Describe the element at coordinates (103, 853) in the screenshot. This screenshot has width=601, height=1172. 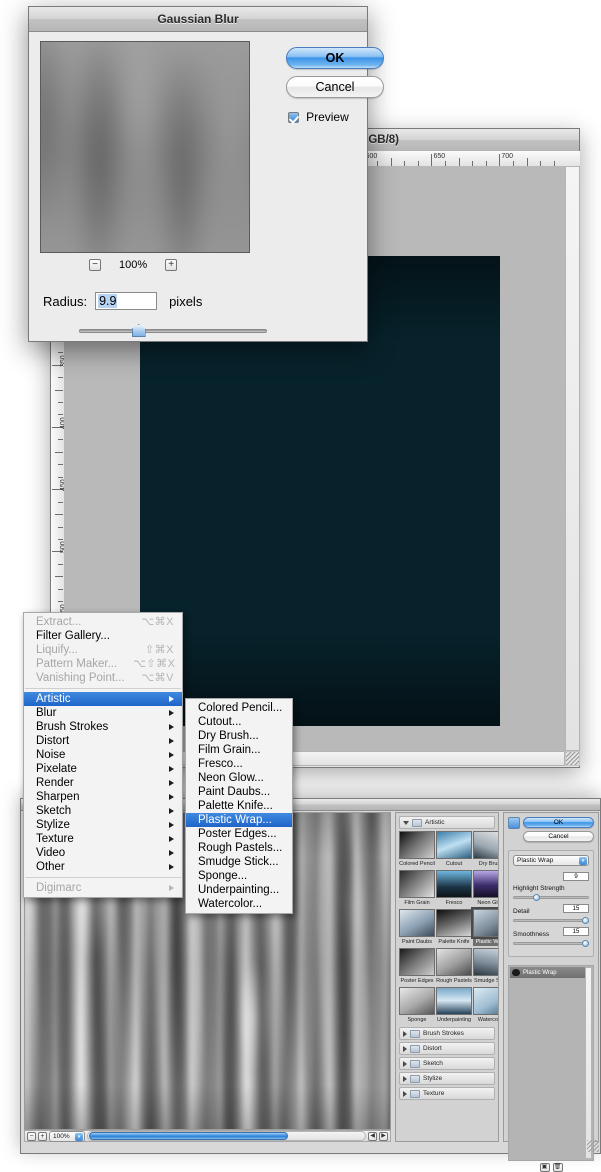
I see `filter-category-item-11: Video` at that location.